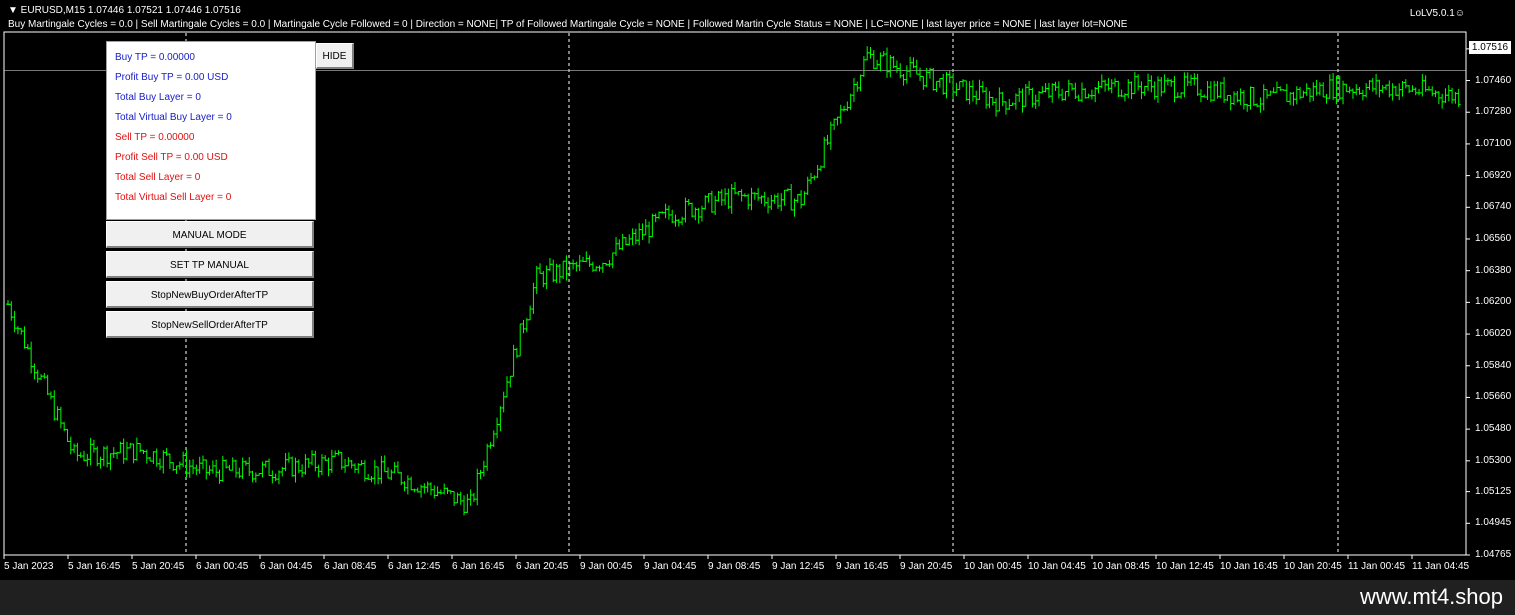 The width and height of the screenshot is (1515, 615). Describe the element at coordinates (158, 566) in the screenshot. I see `time-tick-label: 5 Jan 20:45` at that location.